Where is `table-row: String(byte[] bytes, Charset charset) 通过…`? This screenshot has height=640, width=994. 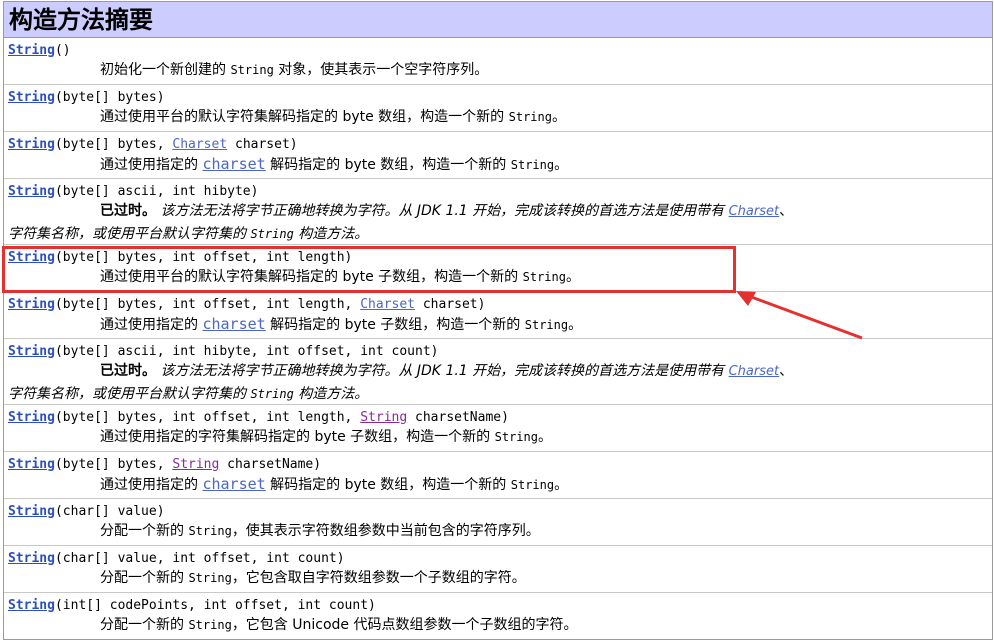
table-row: String(byte[] bytes, Charset charset) 通过… is located at coordinates (498, 155).